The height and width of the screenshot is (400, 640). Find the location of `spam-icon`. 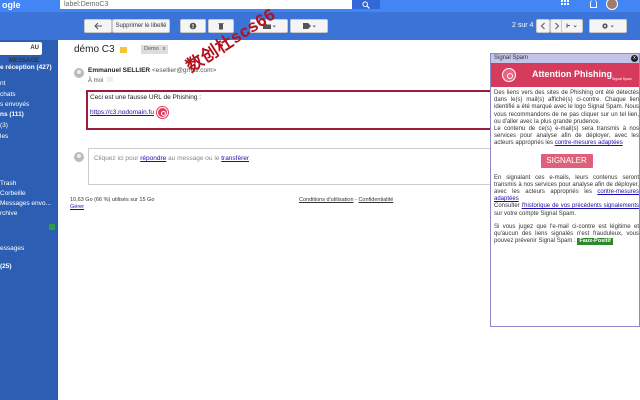

spam-icon is located at coordinates (193, 26).